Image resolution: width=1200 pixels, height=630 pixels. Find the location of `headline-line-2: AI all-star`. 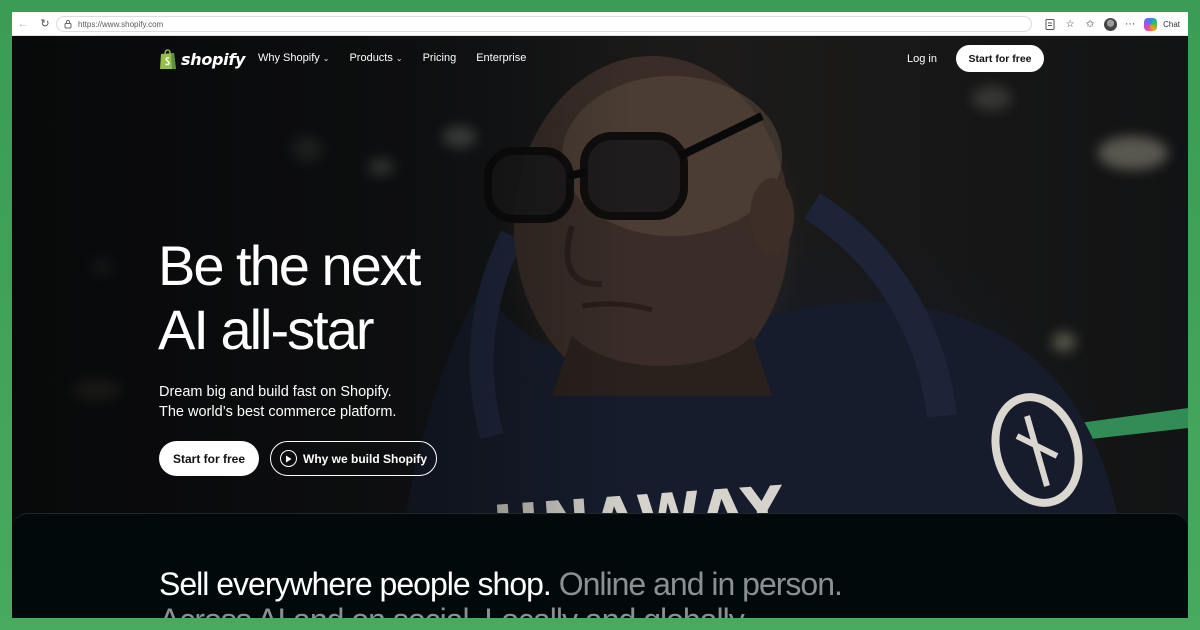

headline-line-2: AI all-star is located at coordinates (266, 329).